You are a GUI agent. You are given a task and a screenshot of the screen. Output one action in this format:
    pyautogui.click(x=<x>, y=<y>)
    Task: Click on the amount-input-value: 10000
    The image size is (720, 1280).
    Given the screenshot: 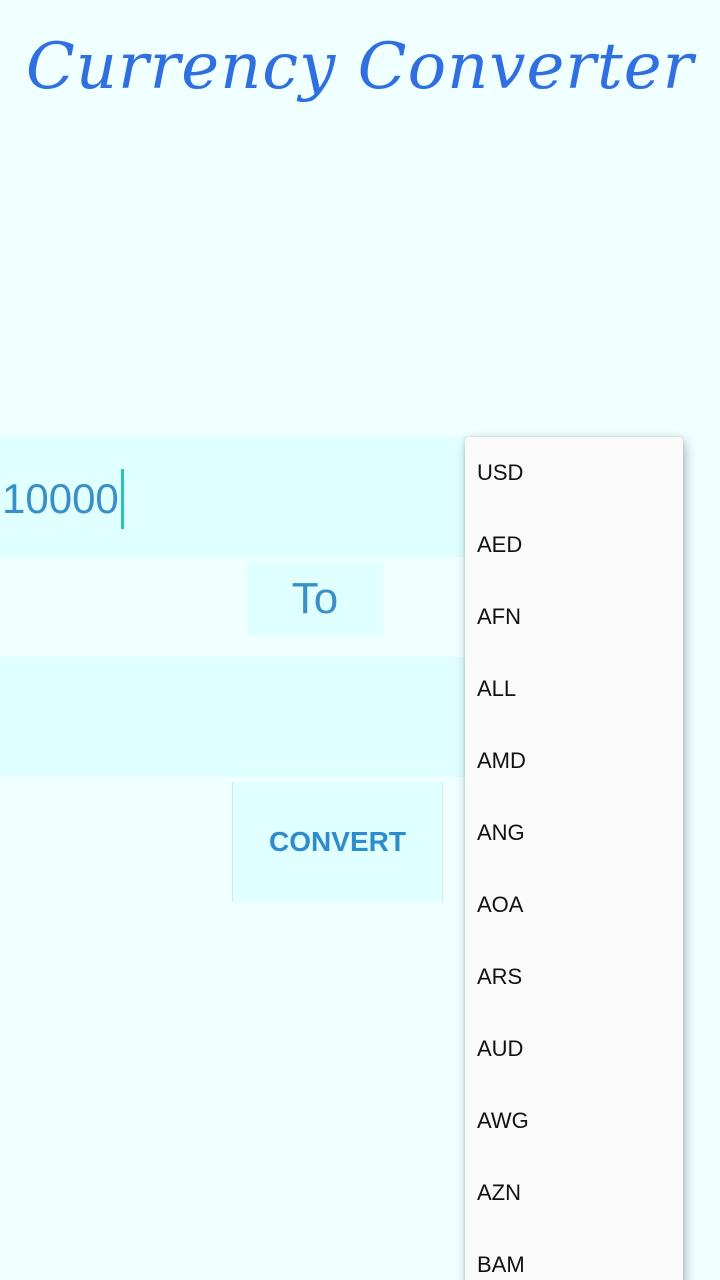 What is the action you would take?
    pyautogui.click(x=60, y=498)
    